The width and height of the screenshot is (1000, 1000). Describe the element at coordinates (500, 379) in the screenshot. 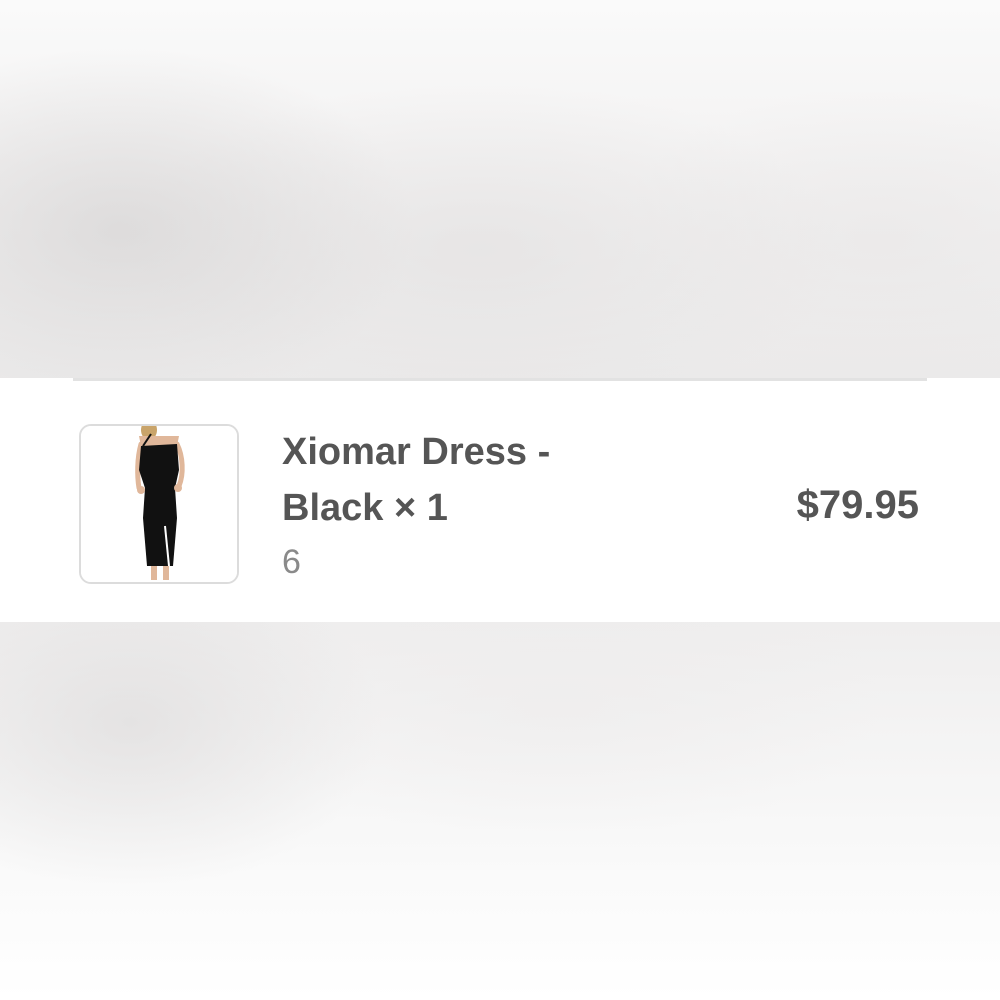

I see `divider` at that location.